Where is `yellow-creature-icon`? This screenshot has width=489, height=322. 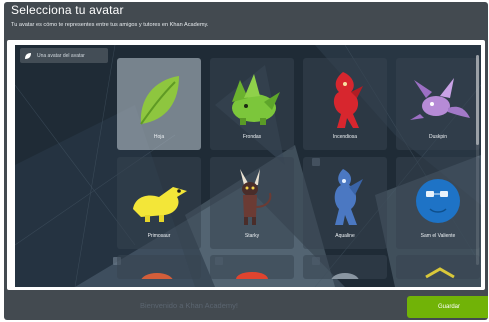
yellow-creature-icon is located at coordinates (440, 273).